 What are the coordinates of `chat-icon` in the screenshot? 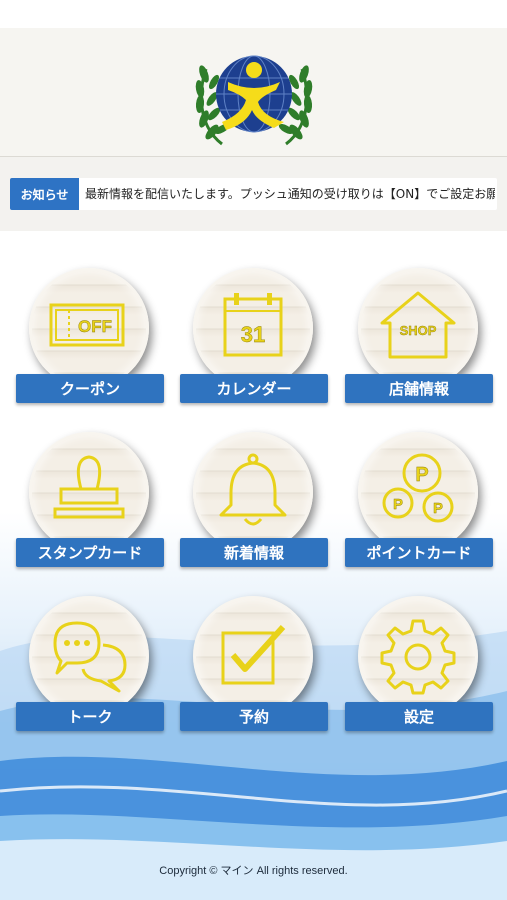 It's located at (90, 657).